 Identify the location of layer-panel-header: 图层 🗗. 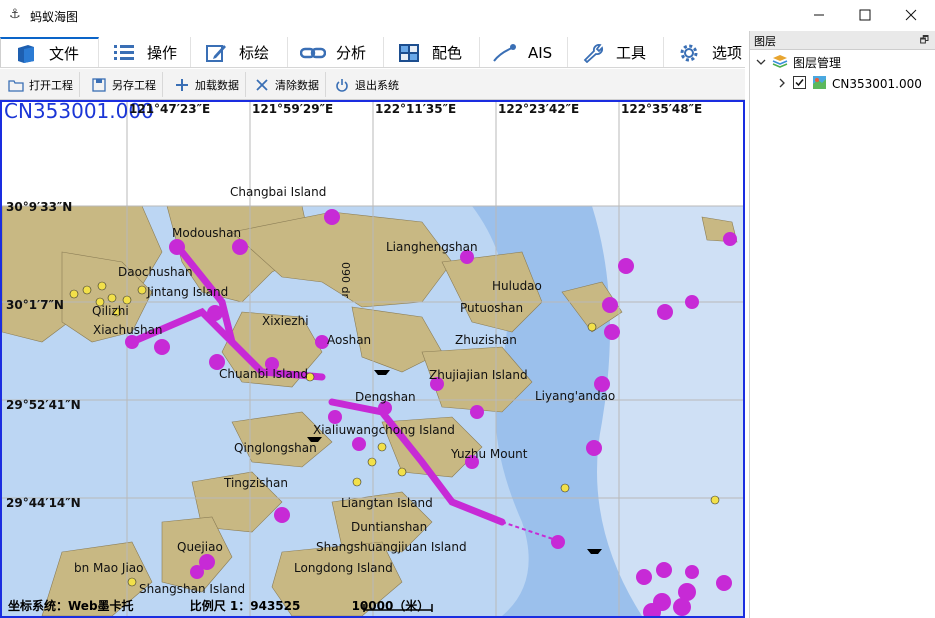
(842, 40).